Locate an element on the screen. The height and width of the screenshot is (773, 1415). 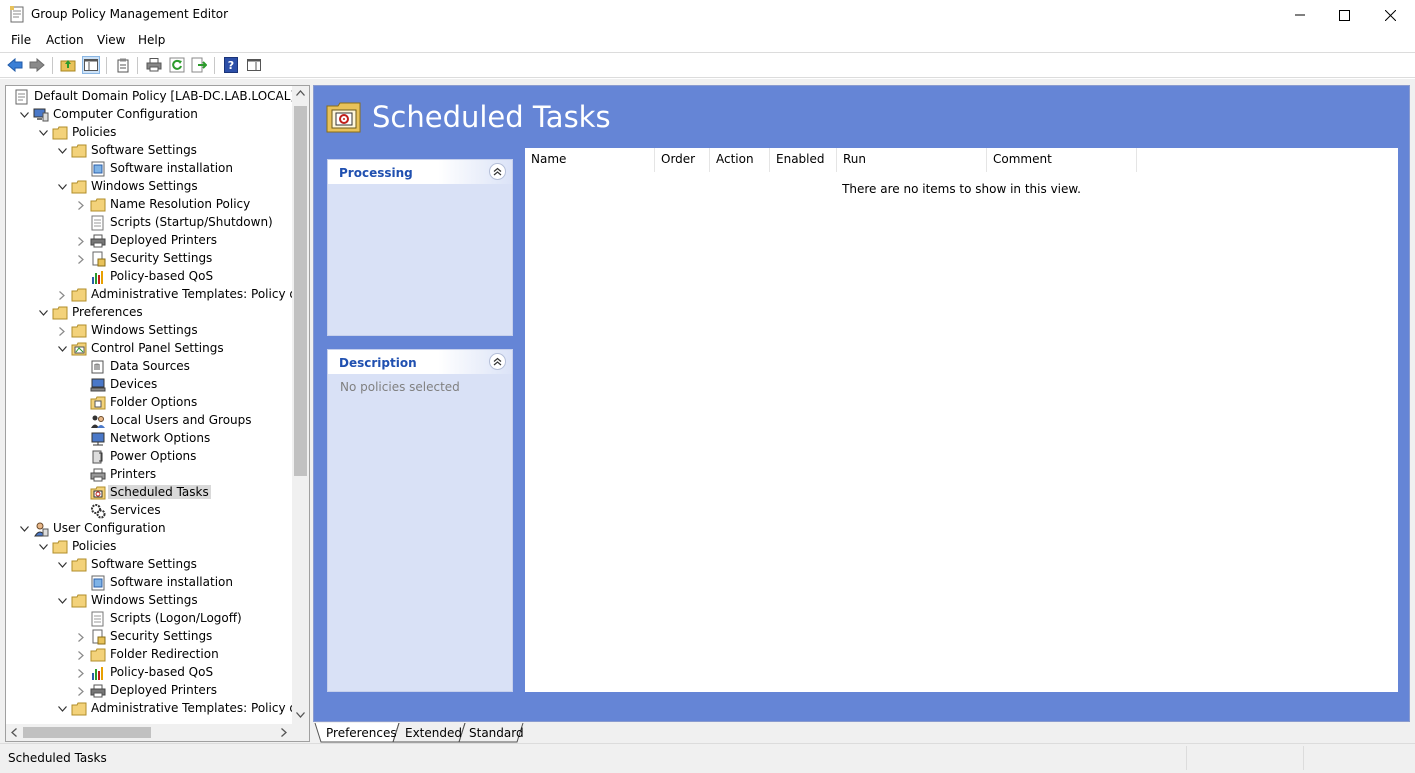
devices-icon is located at coordinates (98, 385).